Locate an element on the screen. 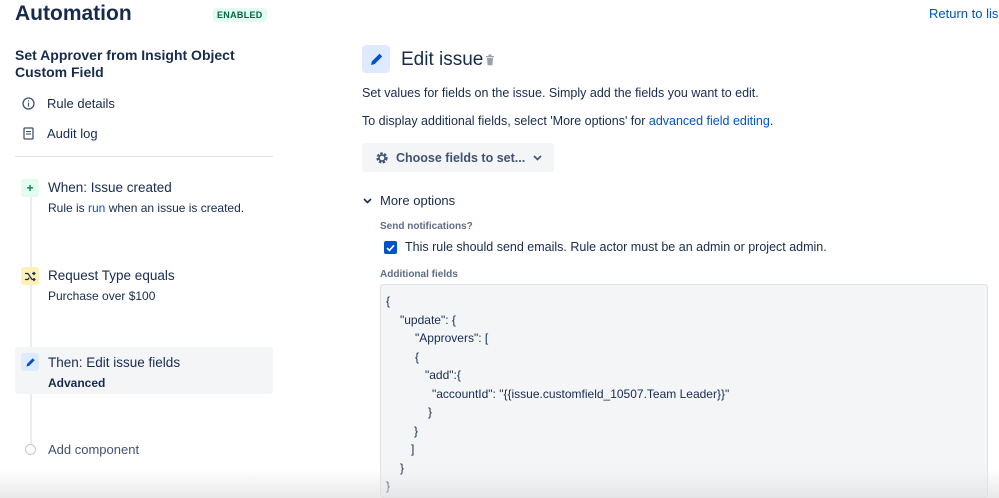  component-action: Then: Edit issue fields Advanced is located at coordinates (144, 370).